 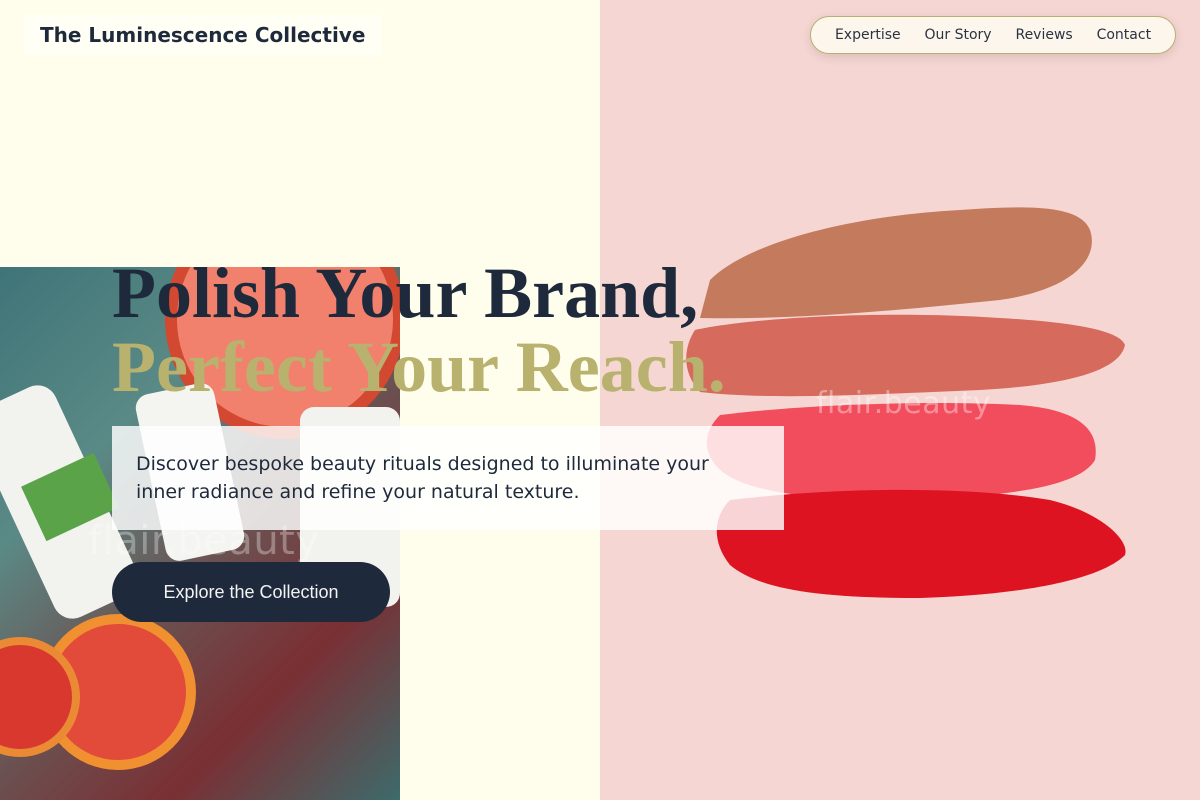 I want to click on nav-item-reviews: Reviews, so click(x=1043, y=35).